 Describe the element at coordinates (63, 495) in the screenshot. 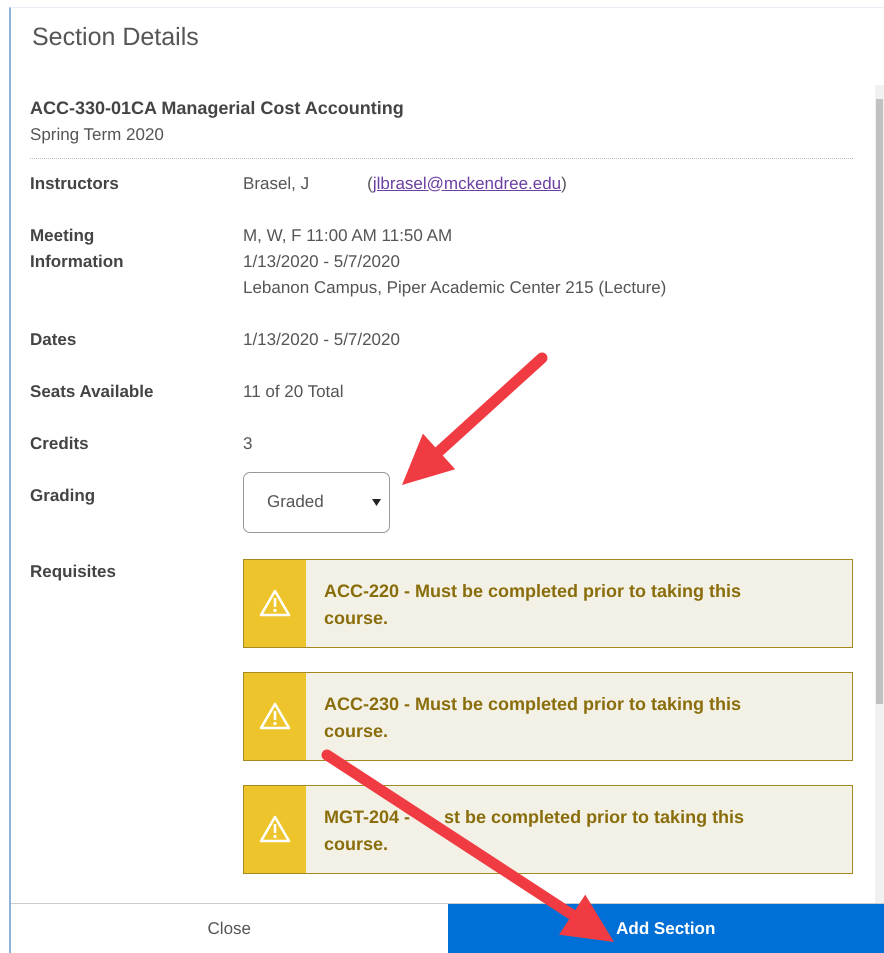

I see `field-label: Grading` at that location.